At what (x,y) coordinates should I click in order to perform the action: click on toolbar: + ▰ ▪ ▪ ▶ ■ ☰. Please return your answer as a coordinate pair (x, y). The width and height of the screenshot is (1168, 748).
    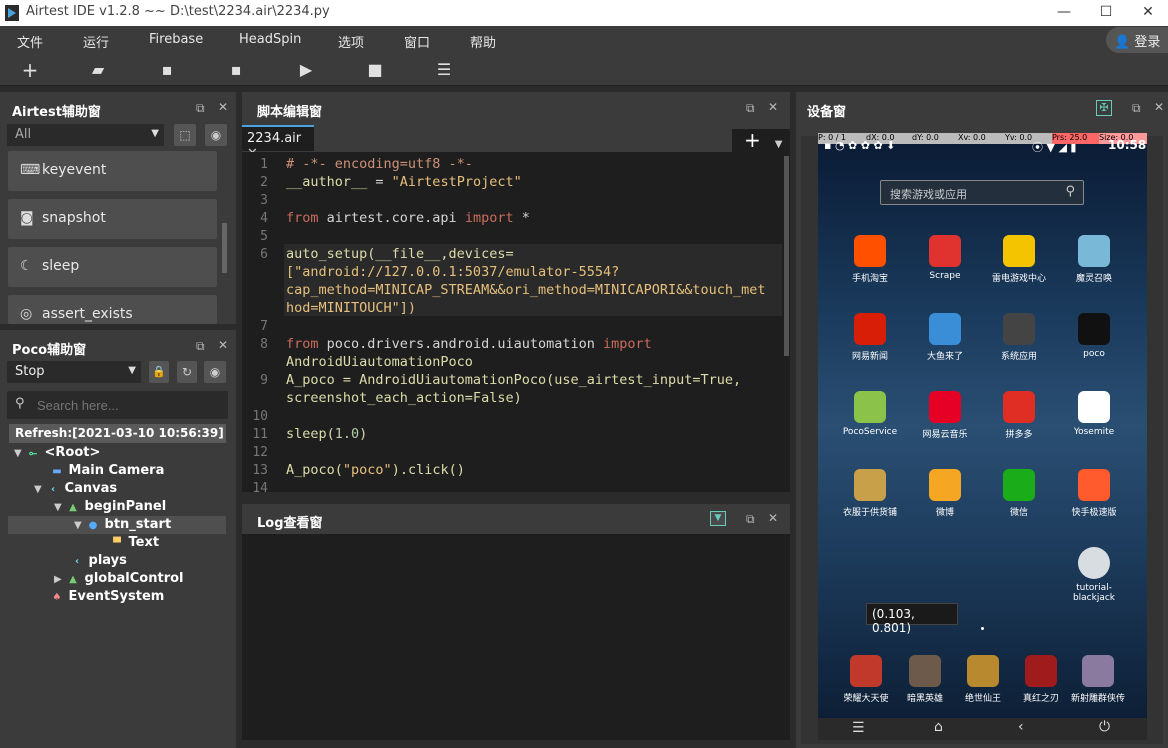
    Looking at the image, I should click on (584, 101).